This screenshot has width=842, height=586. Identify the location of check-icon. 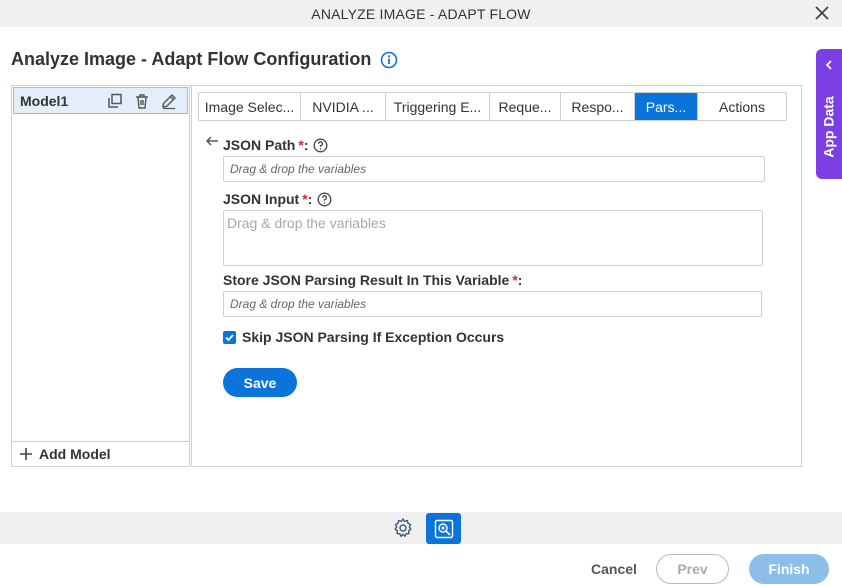
(229, 337).